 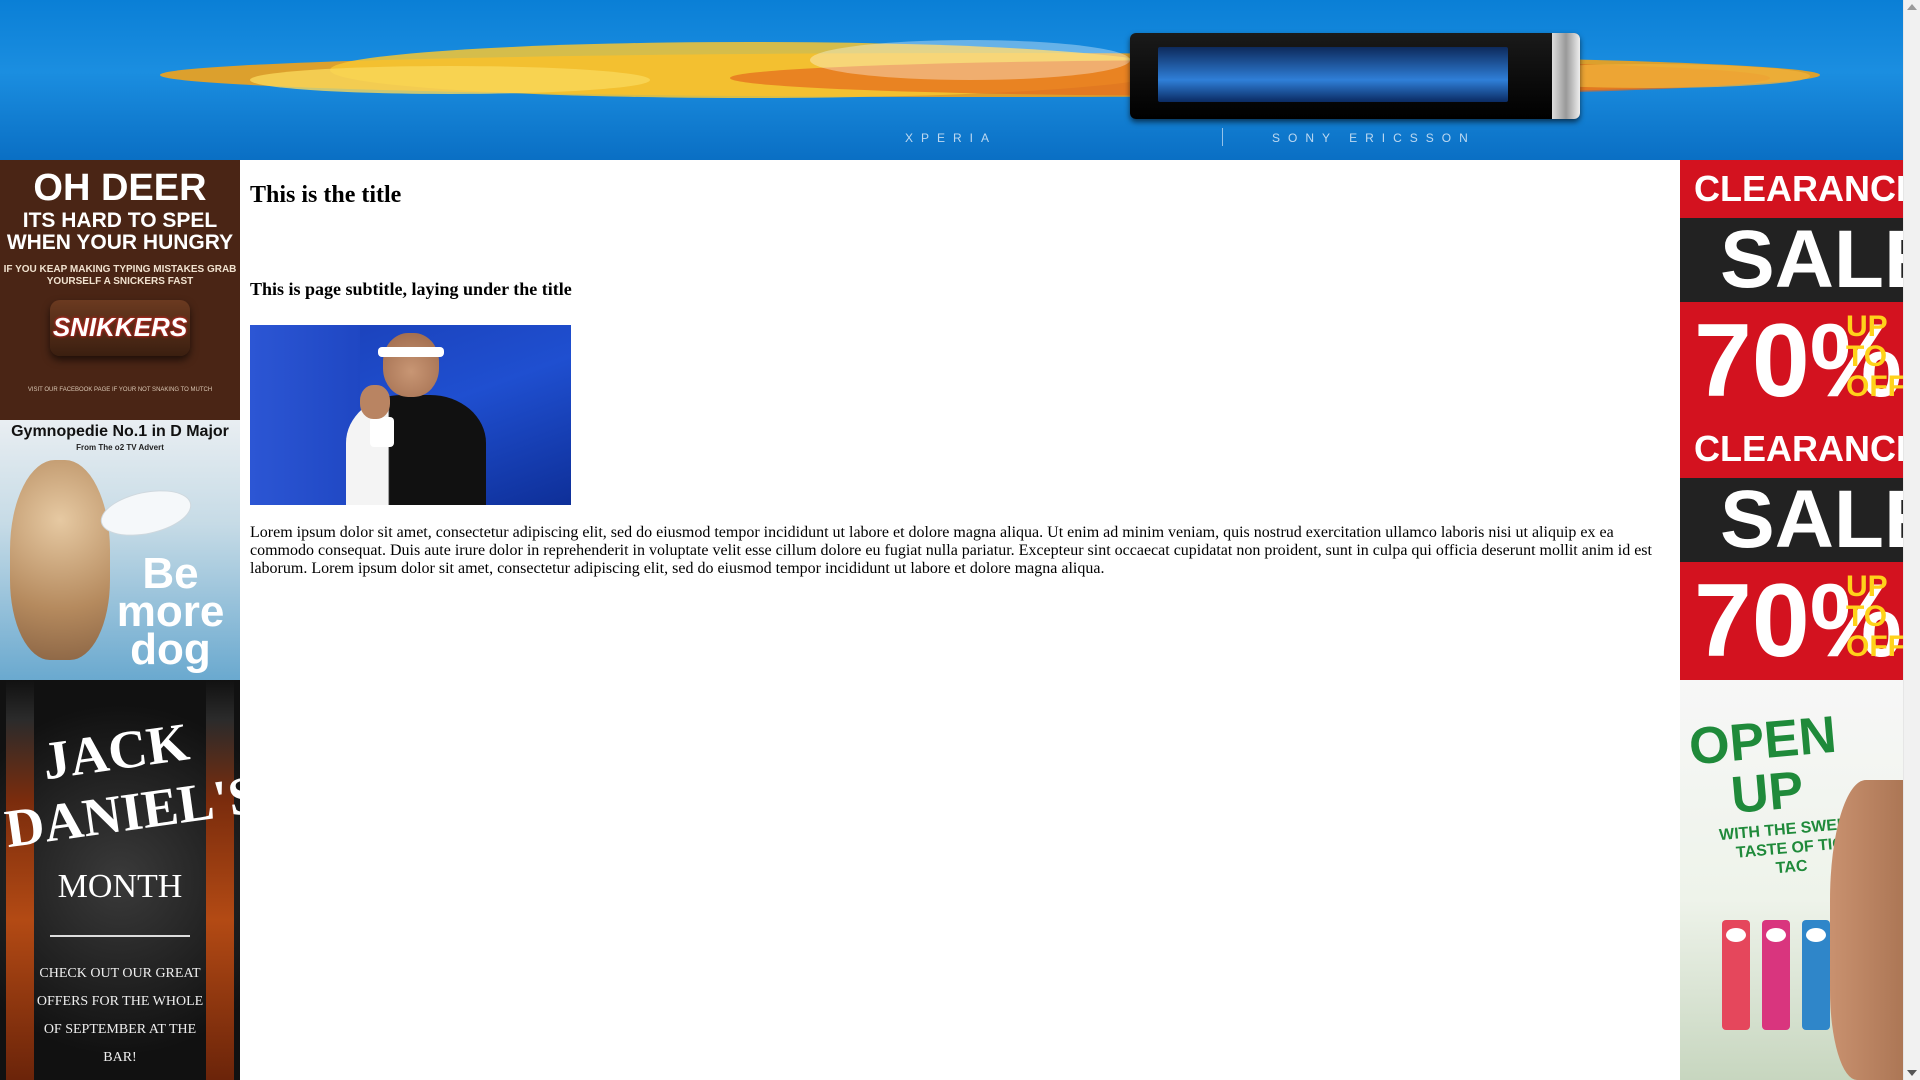 I want to click on tictac-box-red, so click(x=1736, y=975).